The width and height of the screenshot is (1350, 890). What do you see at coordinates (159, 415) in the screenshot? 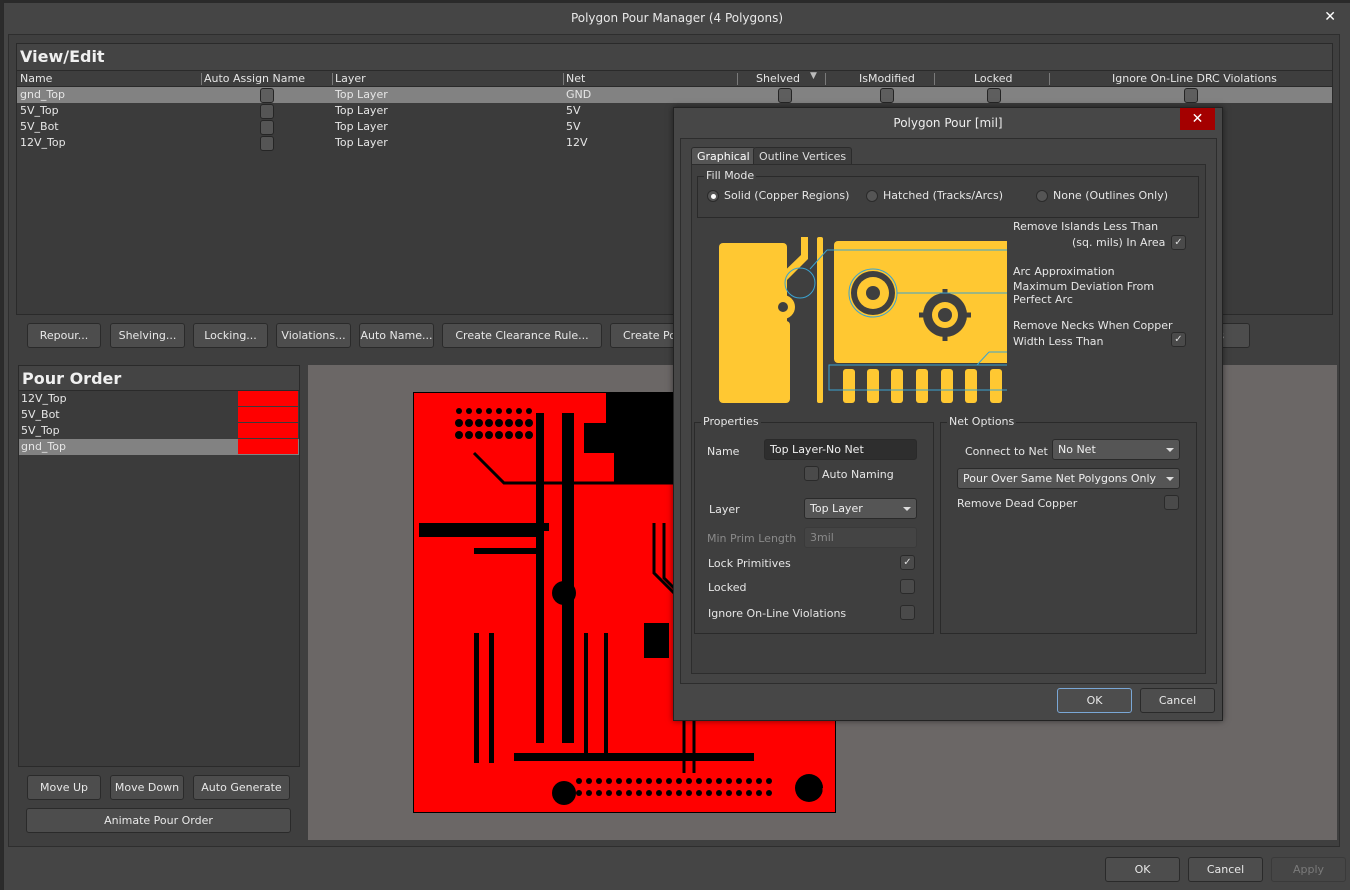
I see `pour-order-item: 5V_Bot` at bounding box center [159, 415].